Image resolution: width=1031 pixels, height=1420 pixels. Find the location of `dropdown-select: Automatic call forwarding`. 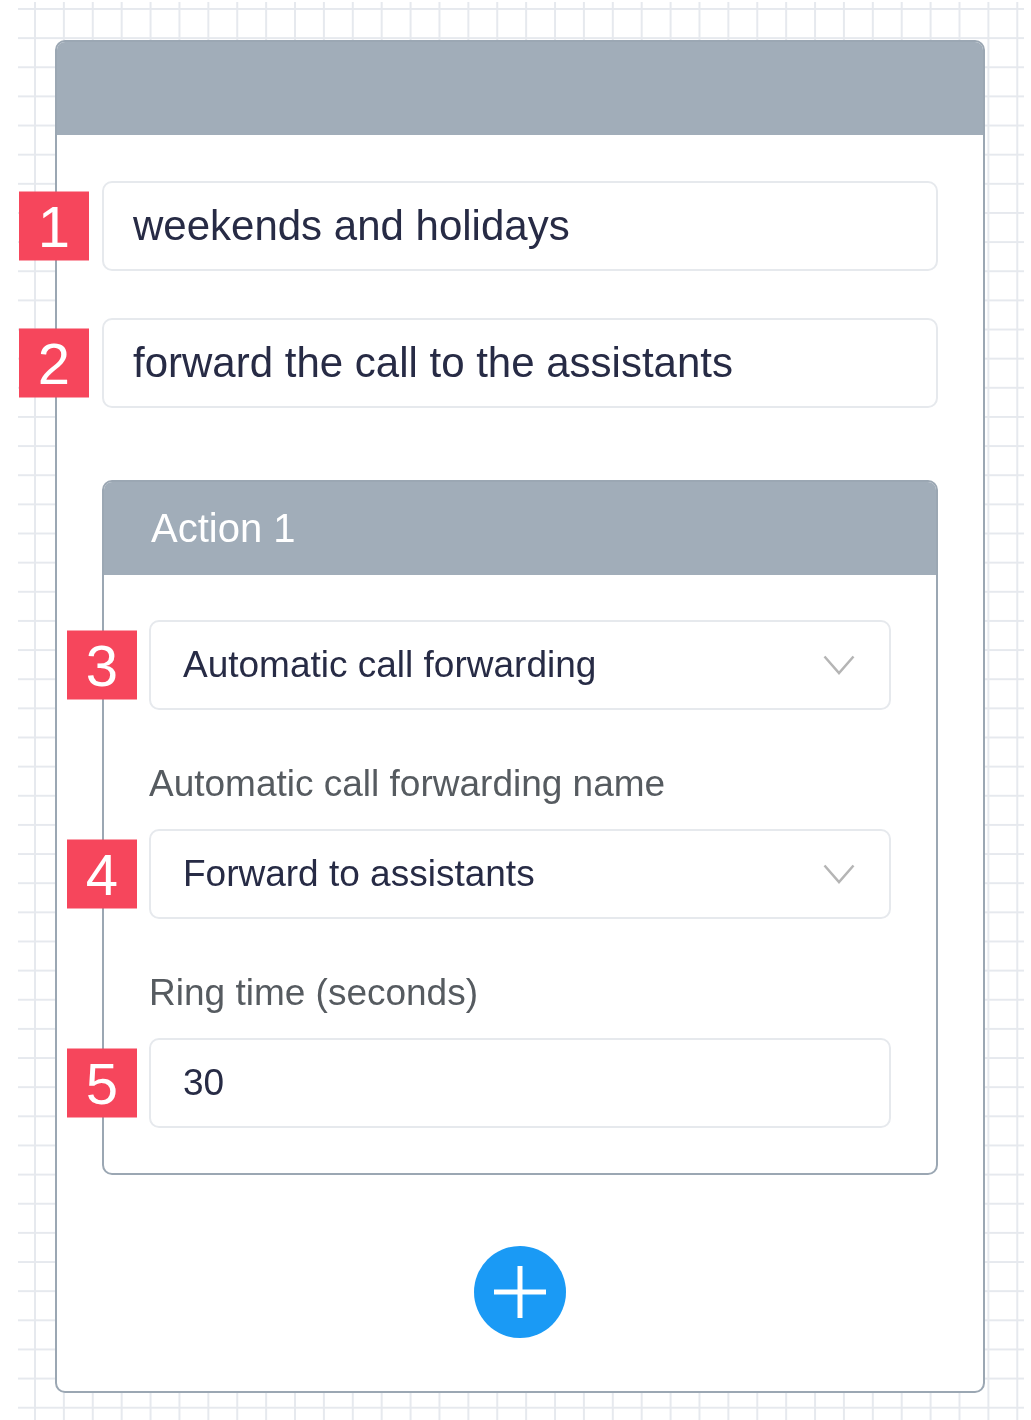

dropdown-select: Automatic call forwarding is located at coordinates (520, 665).